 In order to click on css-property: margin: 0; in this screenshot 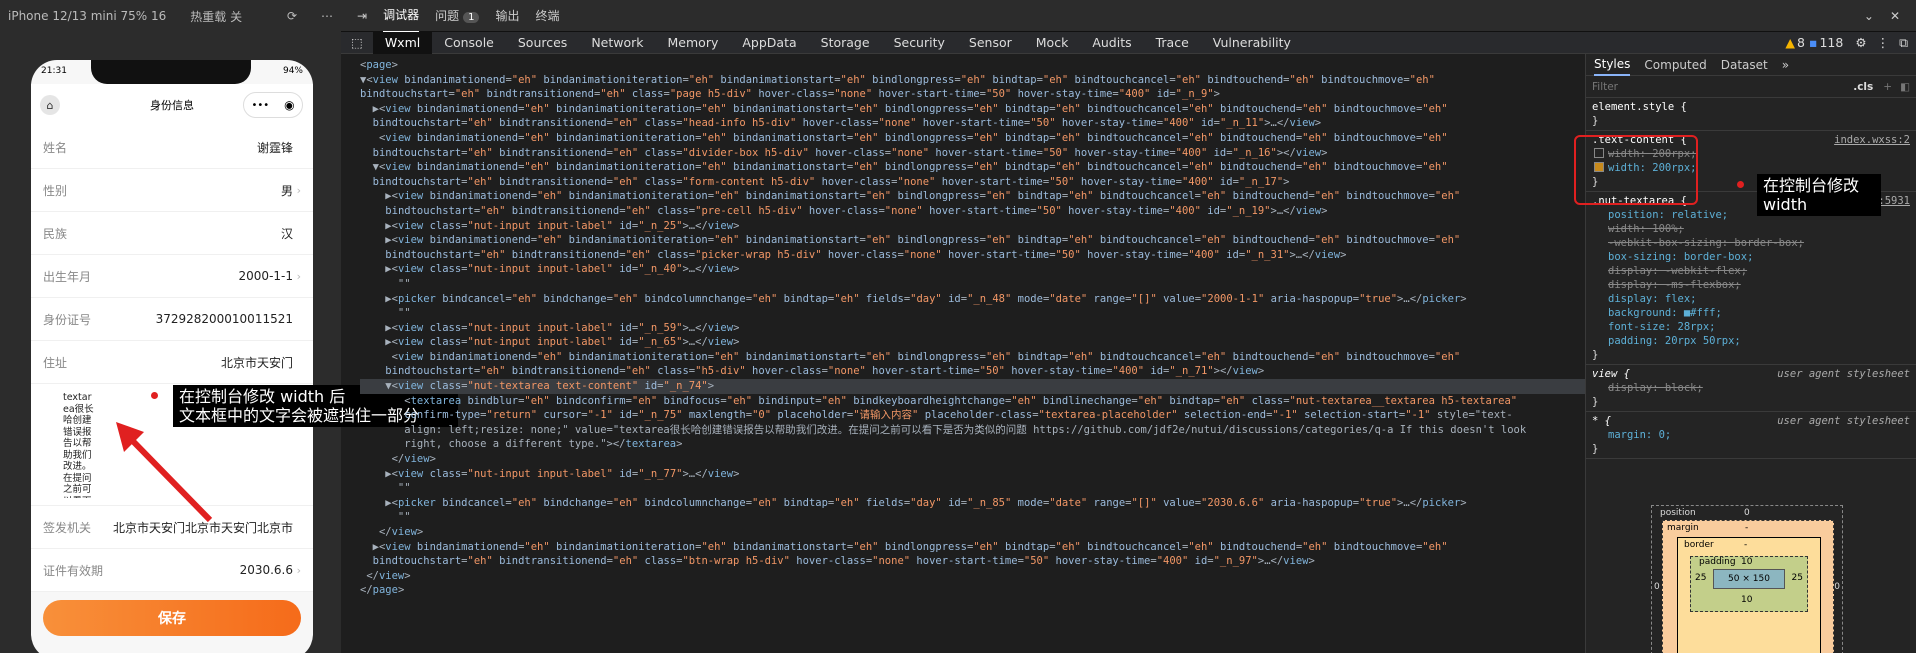, I will do `click(1751, 435)`.